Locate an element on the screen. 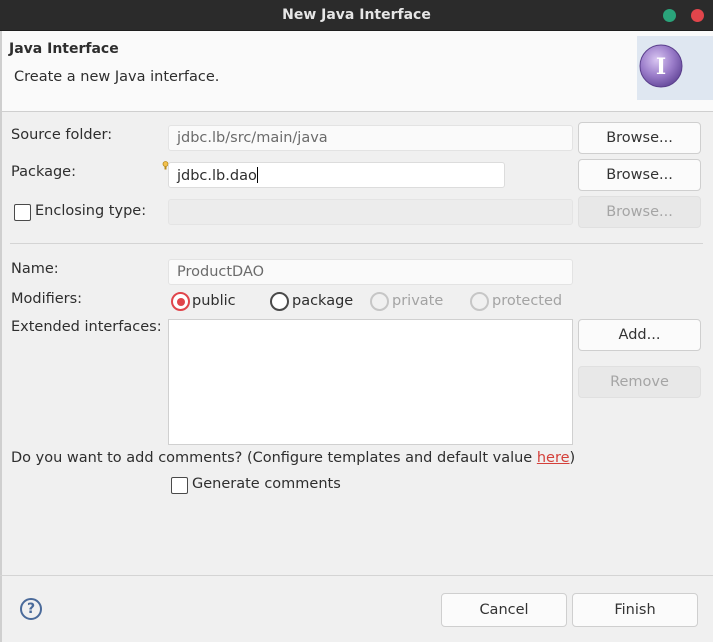 The height and width of the screenshot is (642, 713). separator is located at coordinates (356, 243).